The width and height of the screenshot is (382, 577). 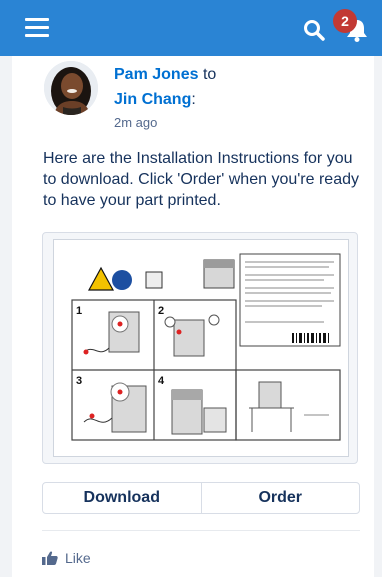 I want to click on like-button: Like, so click(x=66, y=558).